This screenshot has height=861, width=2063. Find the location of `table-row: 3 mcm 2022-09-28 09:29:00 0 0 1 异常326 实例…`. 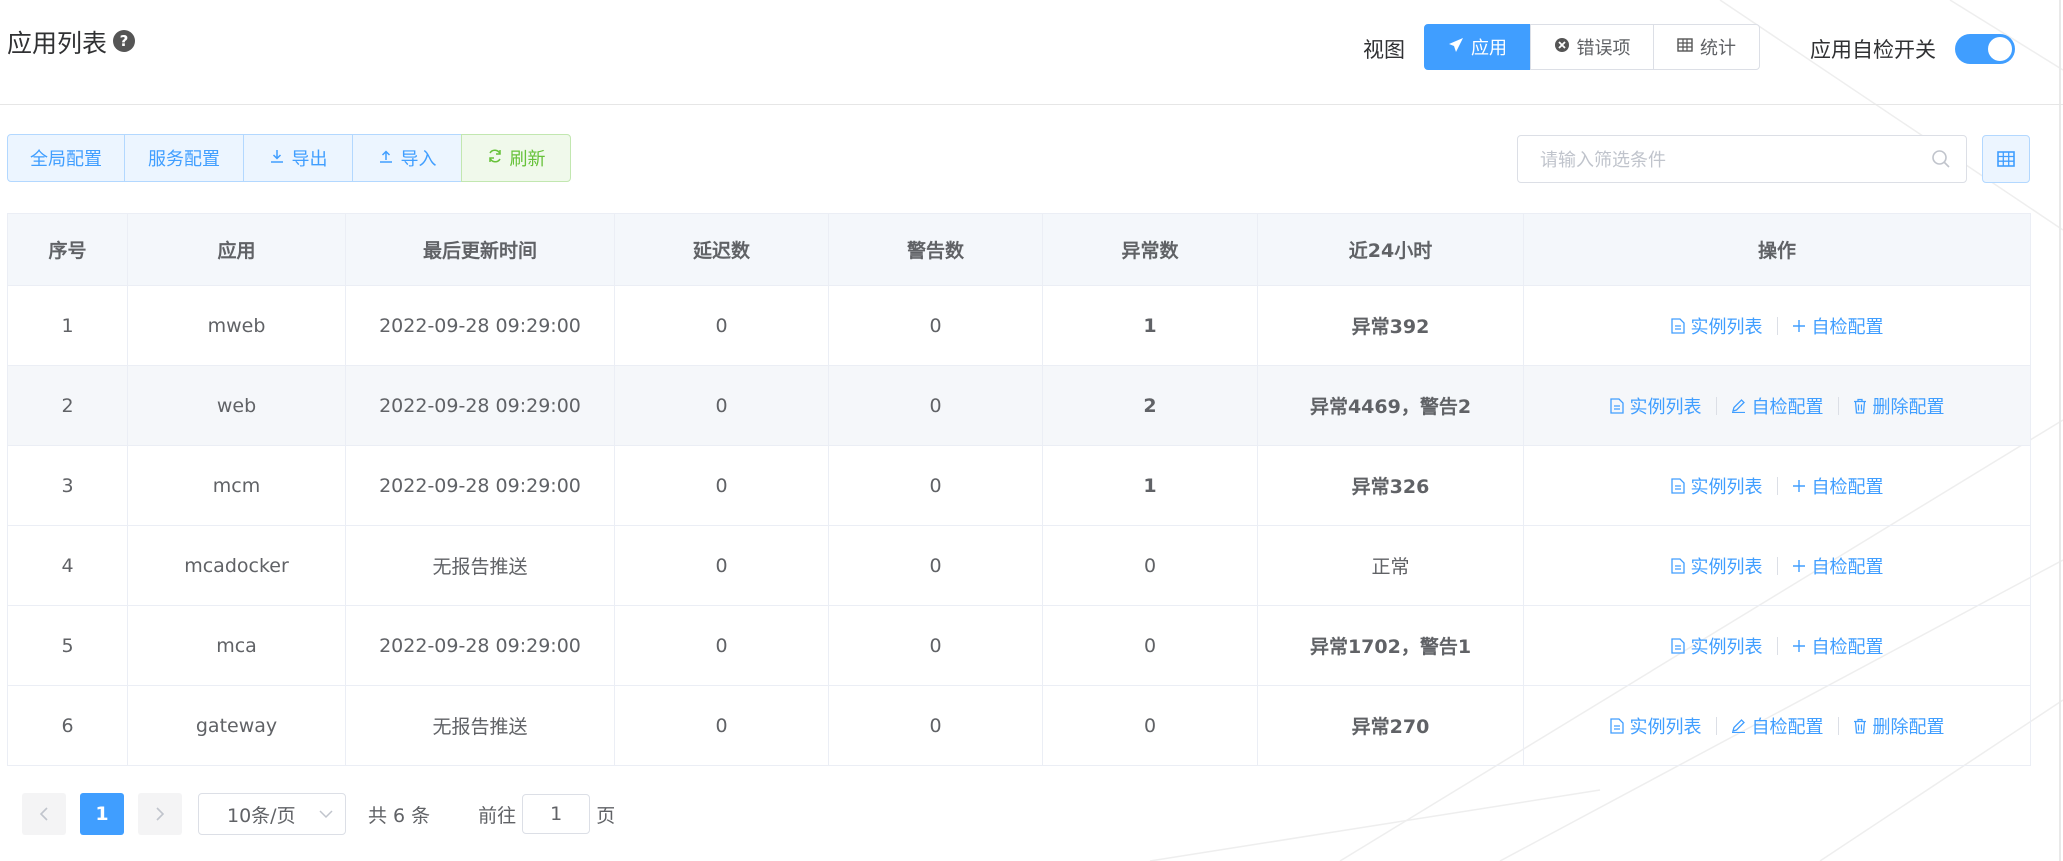

table-row: 3 mcm 2022-09-28 09:29:00 0 0 1 异常326 实例… is located at coordinates (1019, 485).